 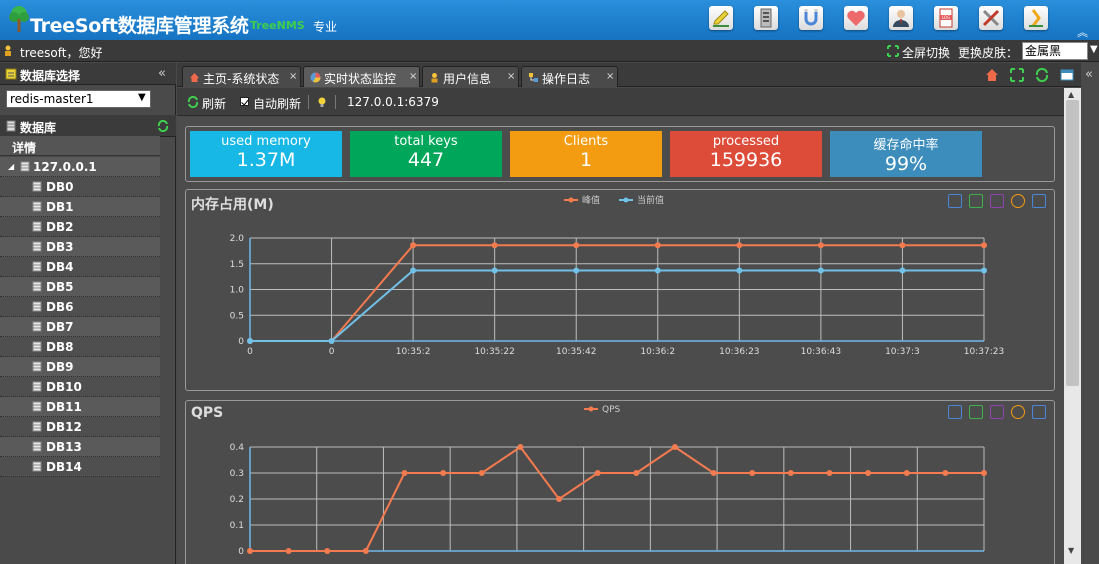 What do you see at coordinates (241, 342) in the screenshot?
I see `y-tick-label: 0` at bounding box center [241, 342].